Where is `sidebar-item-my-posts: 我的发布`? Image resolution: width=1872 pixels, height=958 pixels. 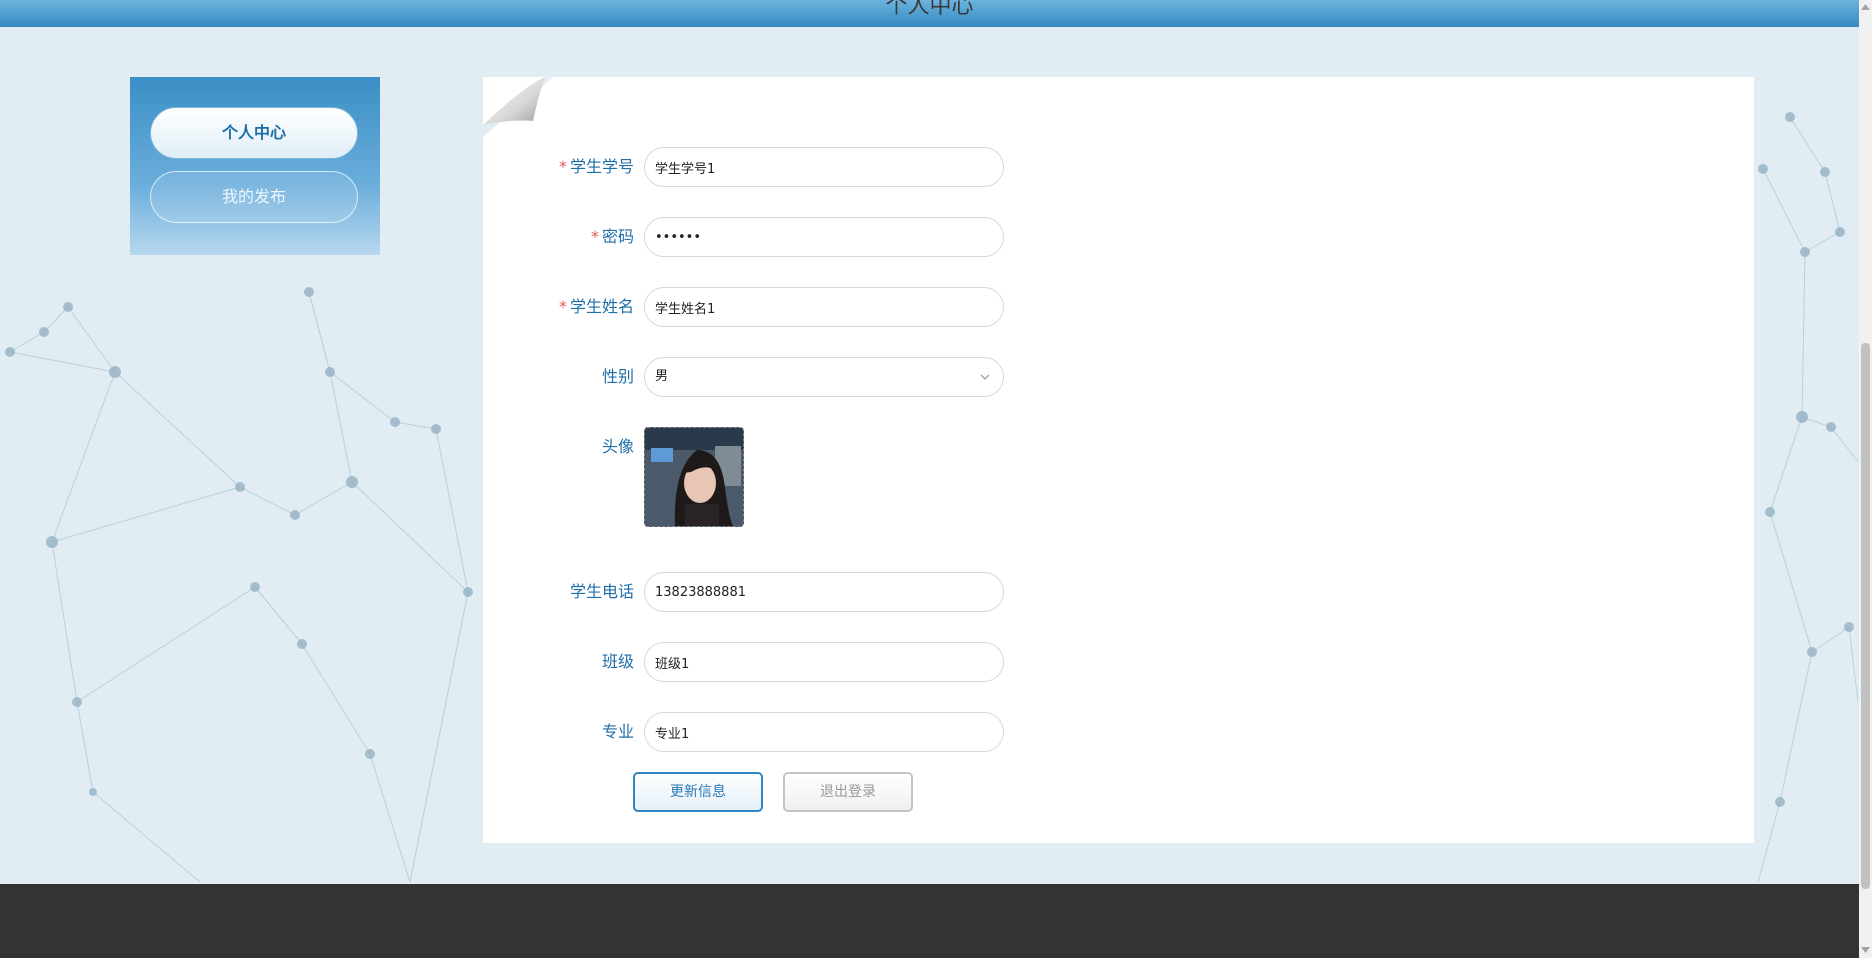
sidebar-item-my-posts: 我的发布 is located at coordinates (254, 197).